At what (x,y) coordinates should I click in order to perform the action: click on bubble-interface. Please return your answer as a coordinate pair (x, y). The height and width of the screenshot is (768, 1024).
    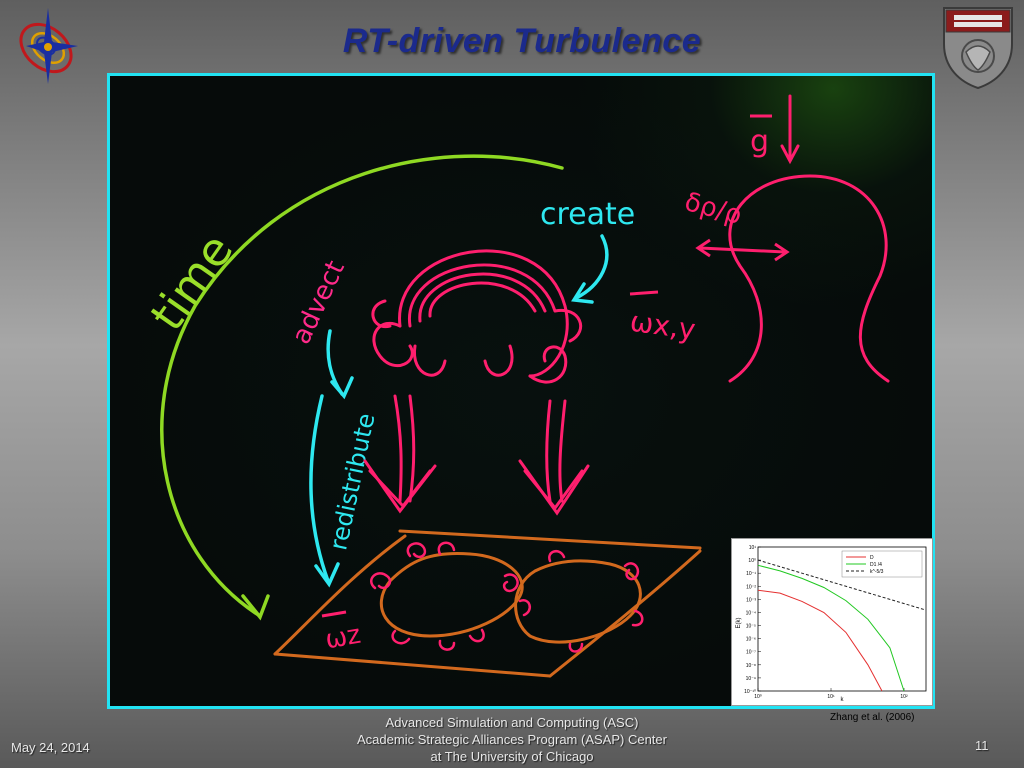
    Looking at the image, I should click on (809, 278).